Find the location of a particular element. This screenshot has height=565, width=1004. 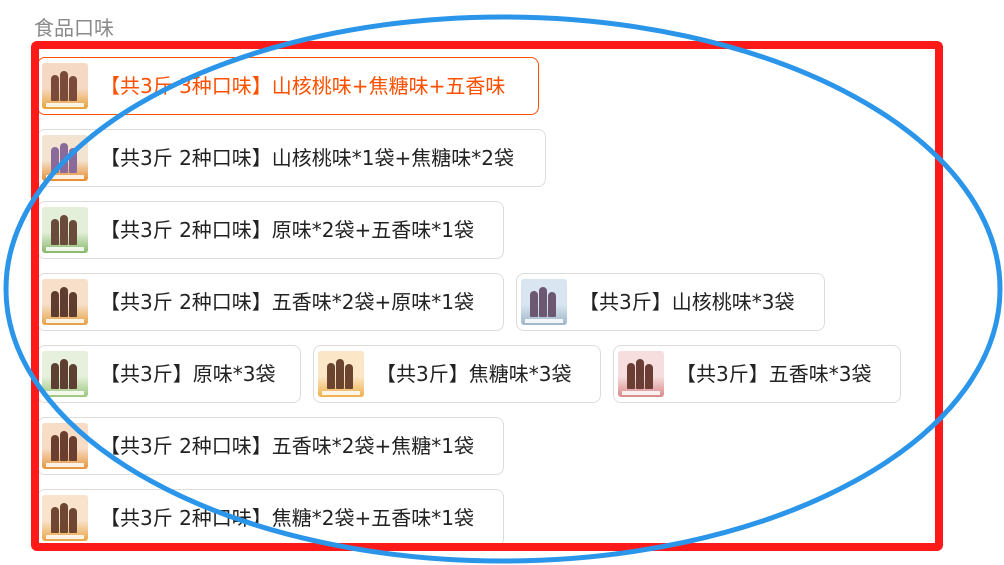

flavor-option-8: 【共3斤】五香味*3袋 is located at coordinates (757, 374).